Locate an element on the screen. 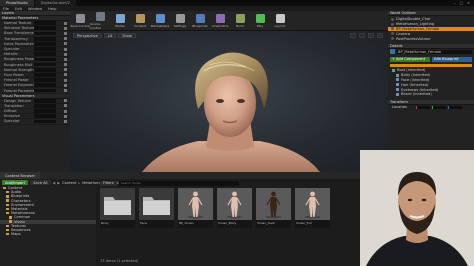 Image resolution: width=474 pixels, height=266 pixels. component-item: Beard (Inherited) is located at coordinates (432, 94).